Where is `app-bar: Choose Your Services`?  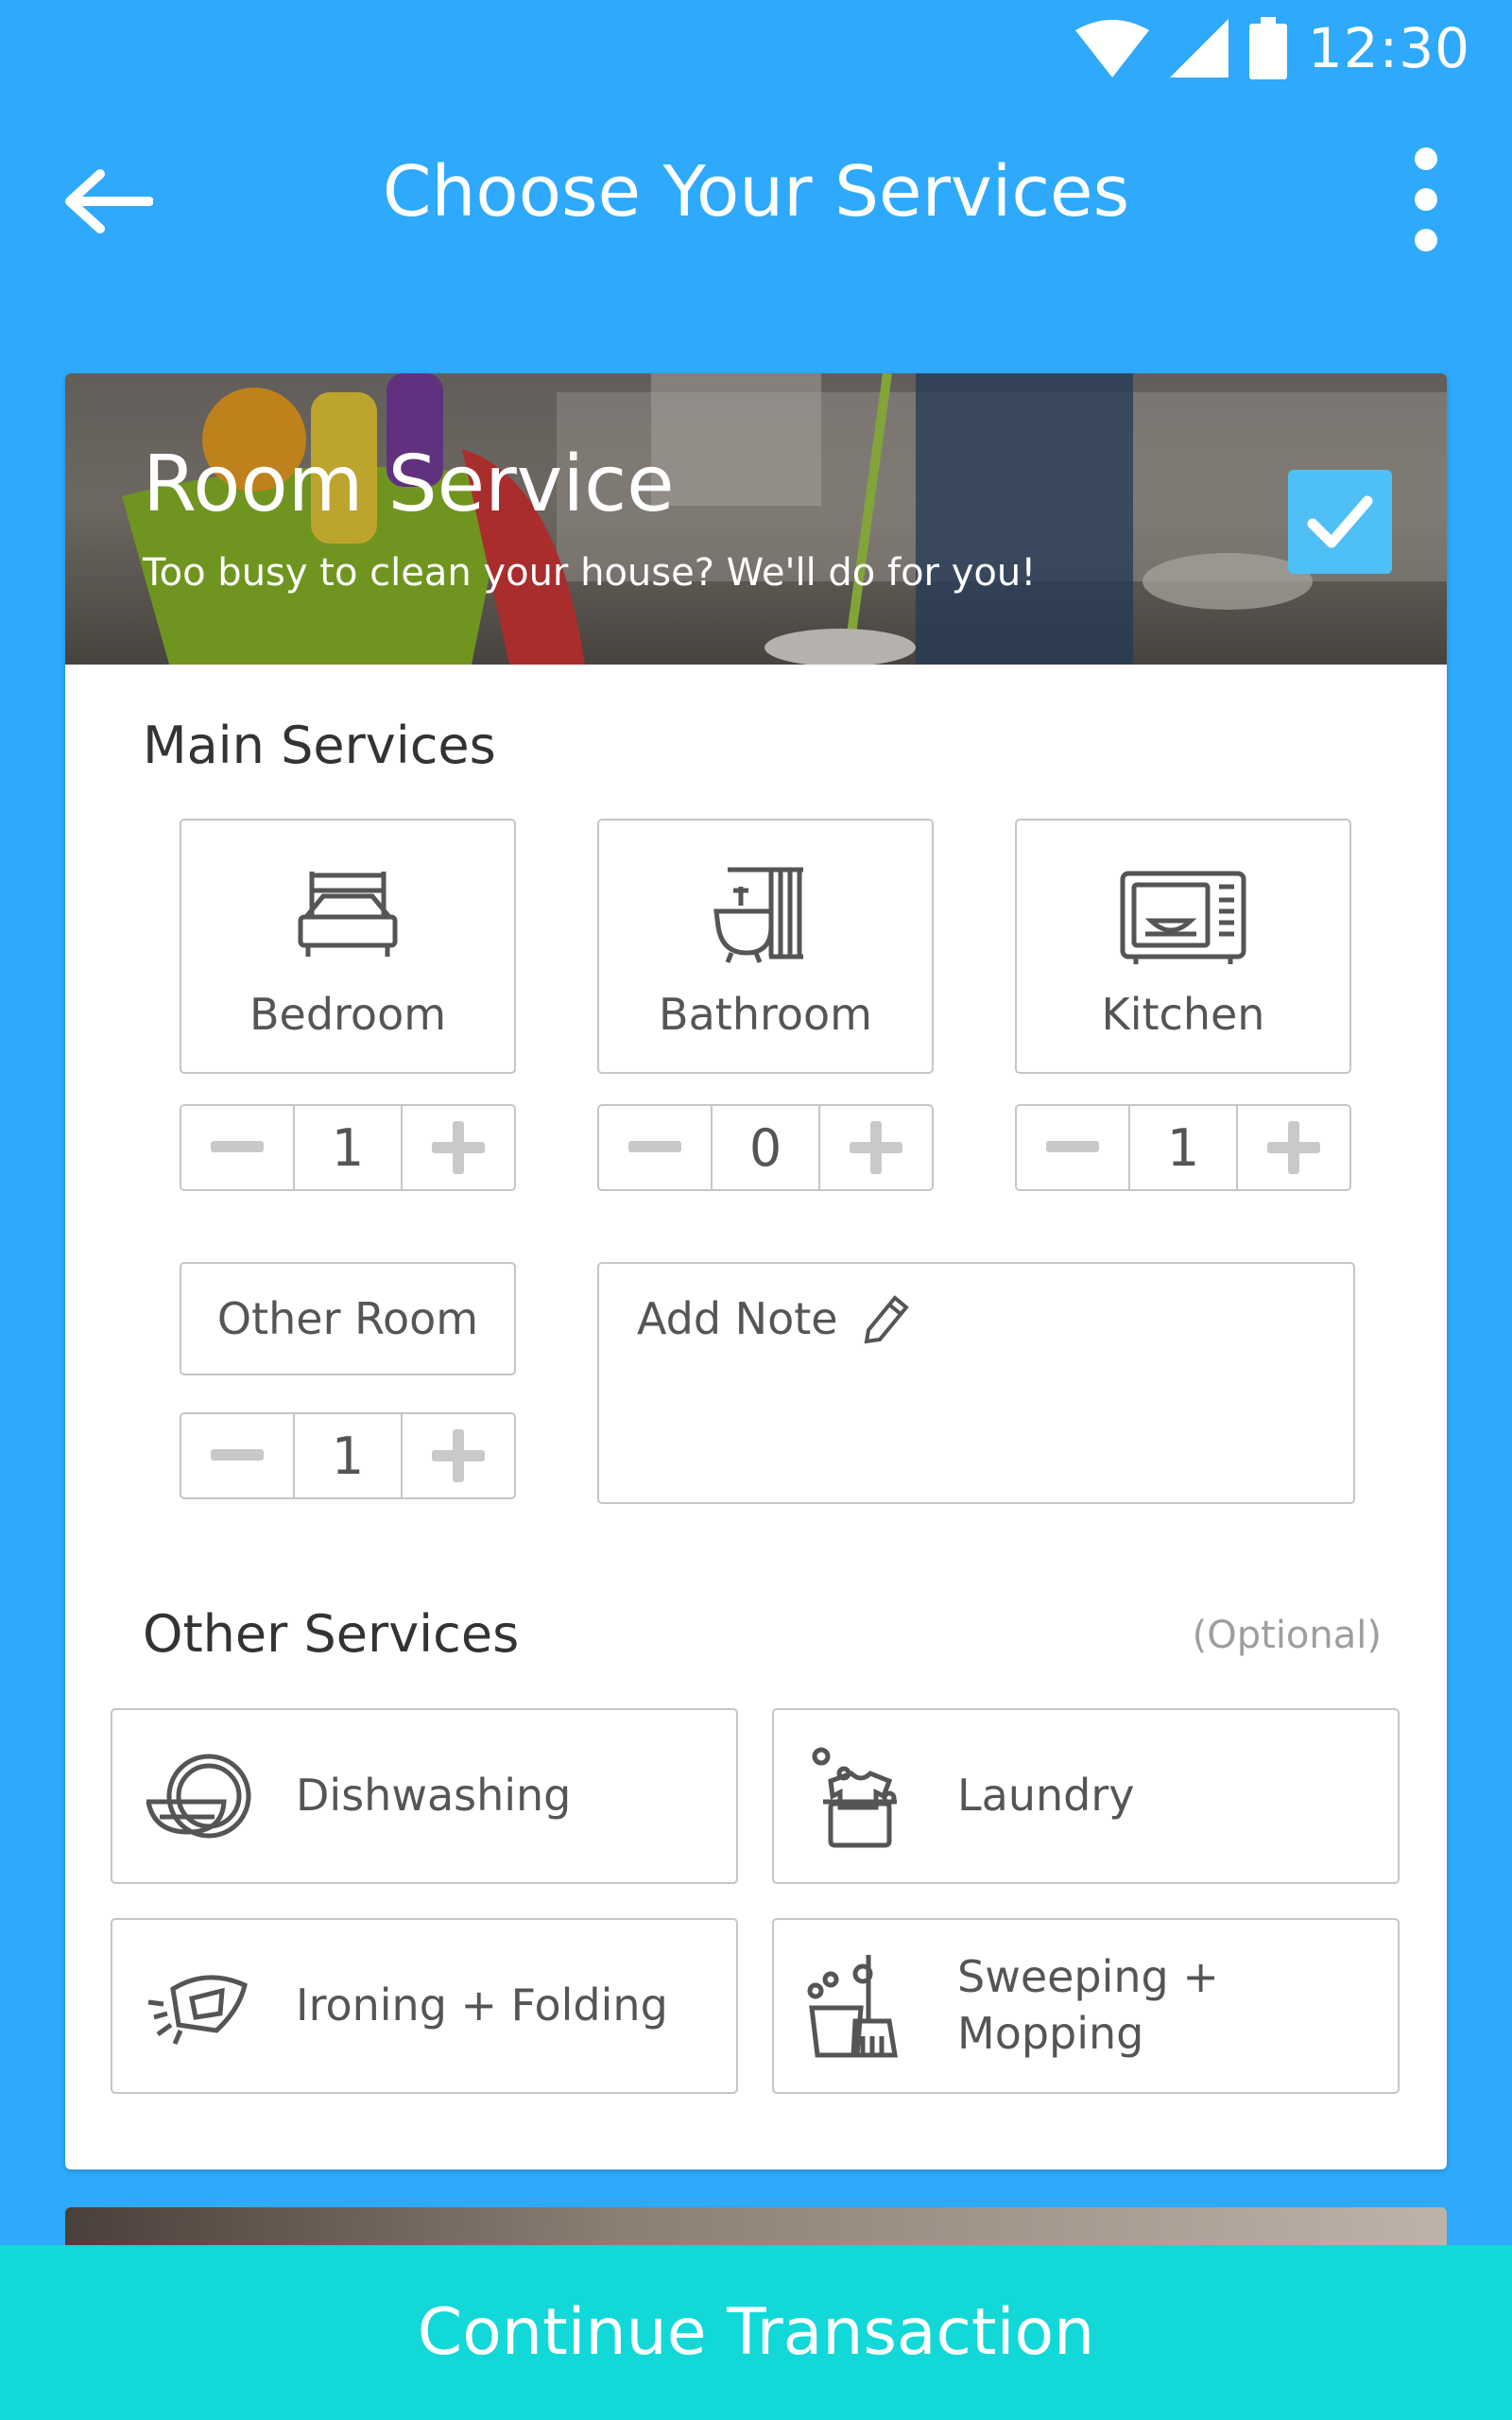
app-bar: Choose Your Services is located at coordinates (756, 194).